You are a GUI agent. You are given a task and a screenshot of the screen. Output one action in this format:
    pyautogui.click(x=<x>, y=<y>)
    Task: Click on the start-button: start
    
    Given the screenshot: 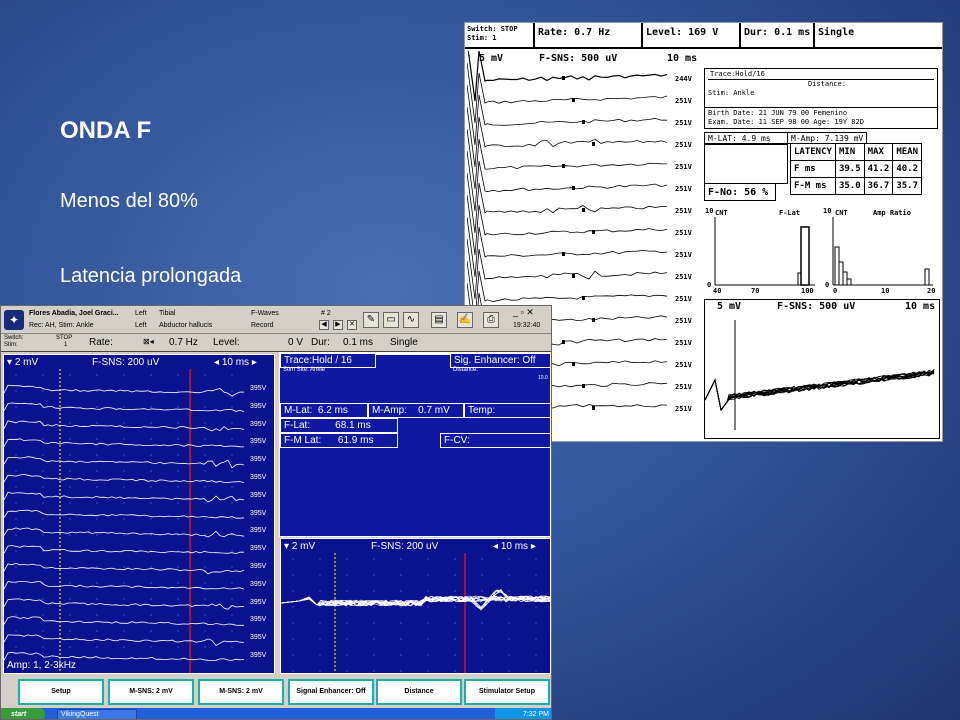 What is the action you would take?
    pyautogui.click(x=23, y=713)
    